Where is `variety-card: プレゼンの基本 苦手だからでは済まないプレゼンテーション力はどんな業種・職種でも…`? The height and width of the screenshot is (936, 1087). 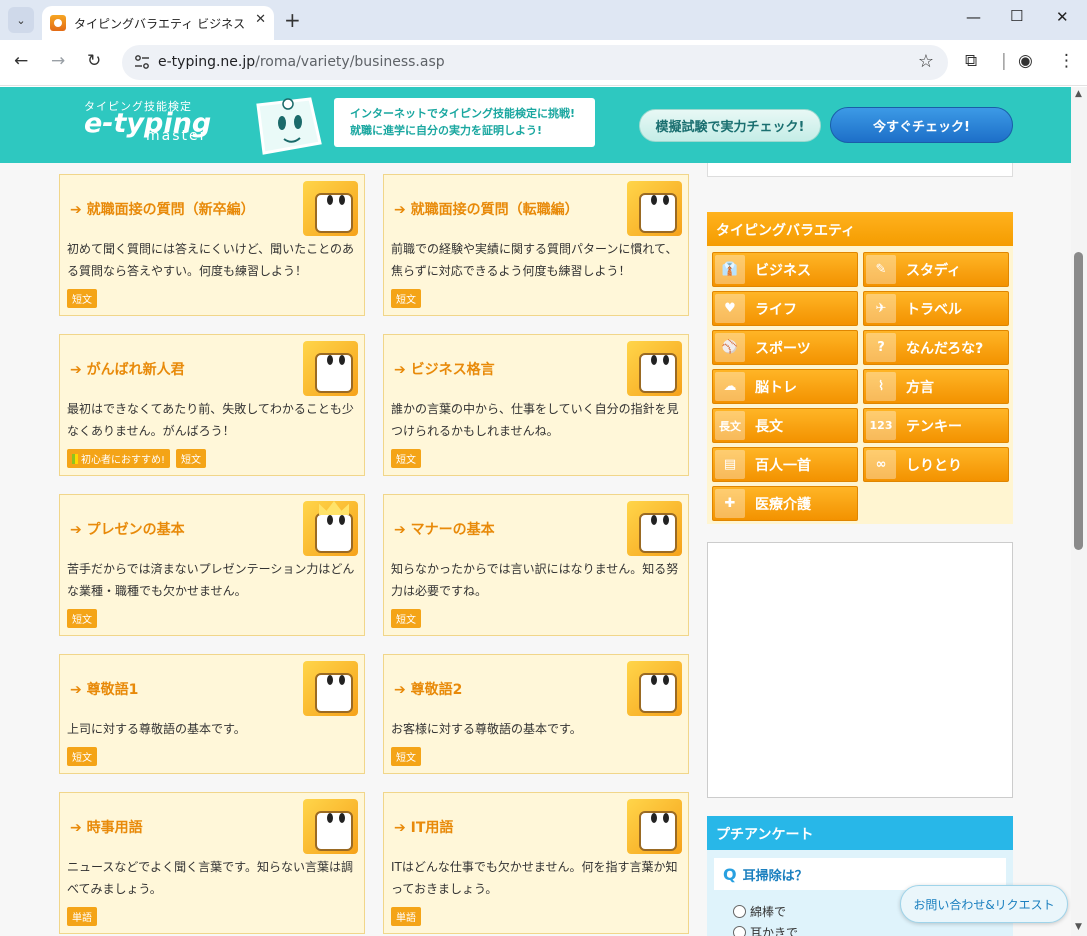
variety-card: プレゼンの基本 苦手だからでは済まないプレゼンテーション力はどんな業種・職種でも… is located at coordinates (212, 565).